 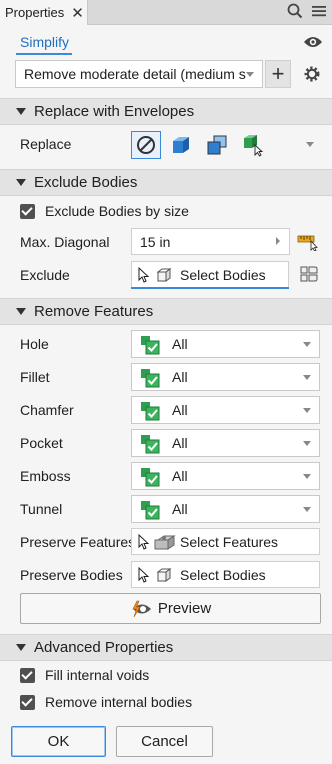 What do you see at coordinates (35, 377) in the screenshot?
I see `feature-row-label: Fillet` at bounding box center [35, 377].